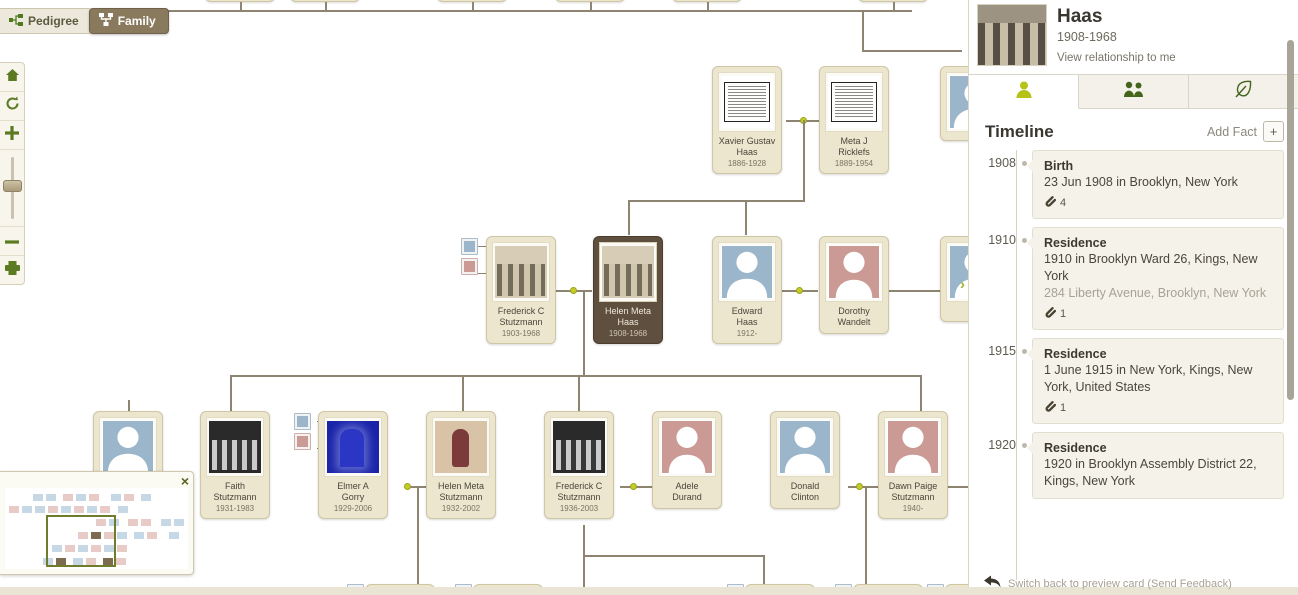  What do you see at coordinates (992, 584) in the screenshot?
I see `back-arrow-icon` at bounding box center [992, 584].